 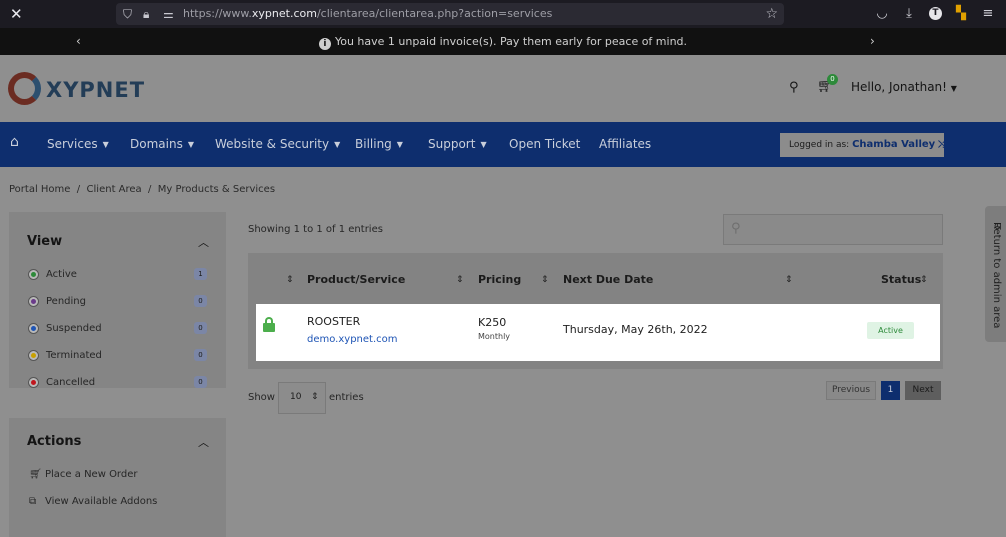 I want to click on entries-label: entries, so click(x=346, y=397).